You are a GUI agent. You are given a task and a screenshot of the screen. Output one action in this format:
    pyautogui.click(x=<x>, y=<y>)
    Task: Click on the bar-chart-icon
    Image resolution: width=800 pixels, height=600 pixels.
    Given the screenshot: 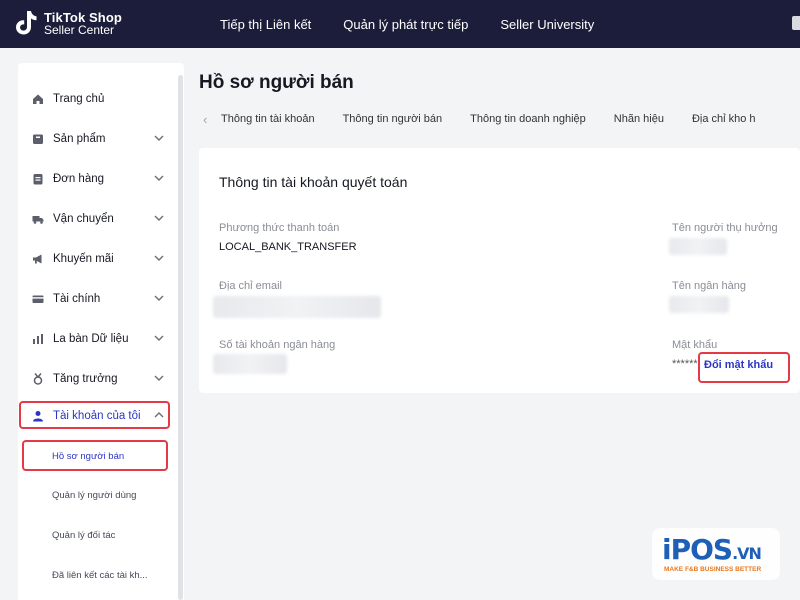 What is the action you would take?
    pyautogui.click(x=38, y=339)
    